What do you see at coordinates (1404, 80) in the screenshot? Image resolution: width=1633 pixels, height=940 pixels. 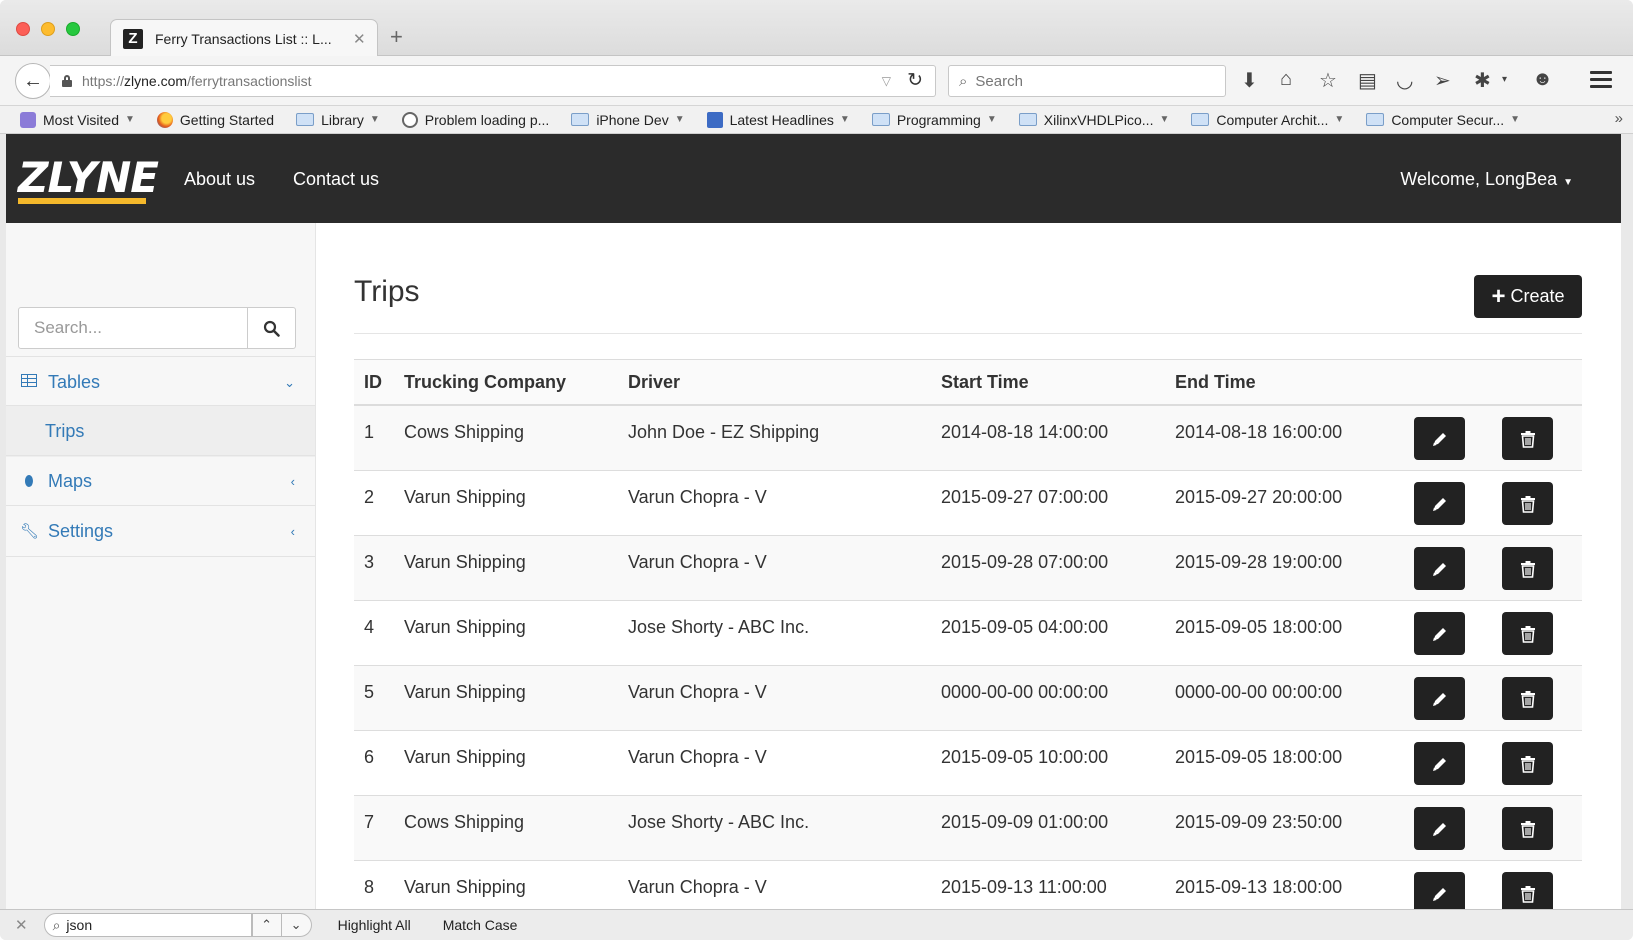 I see `pocket-icon: ◡` at bounding box center [1404, 80].